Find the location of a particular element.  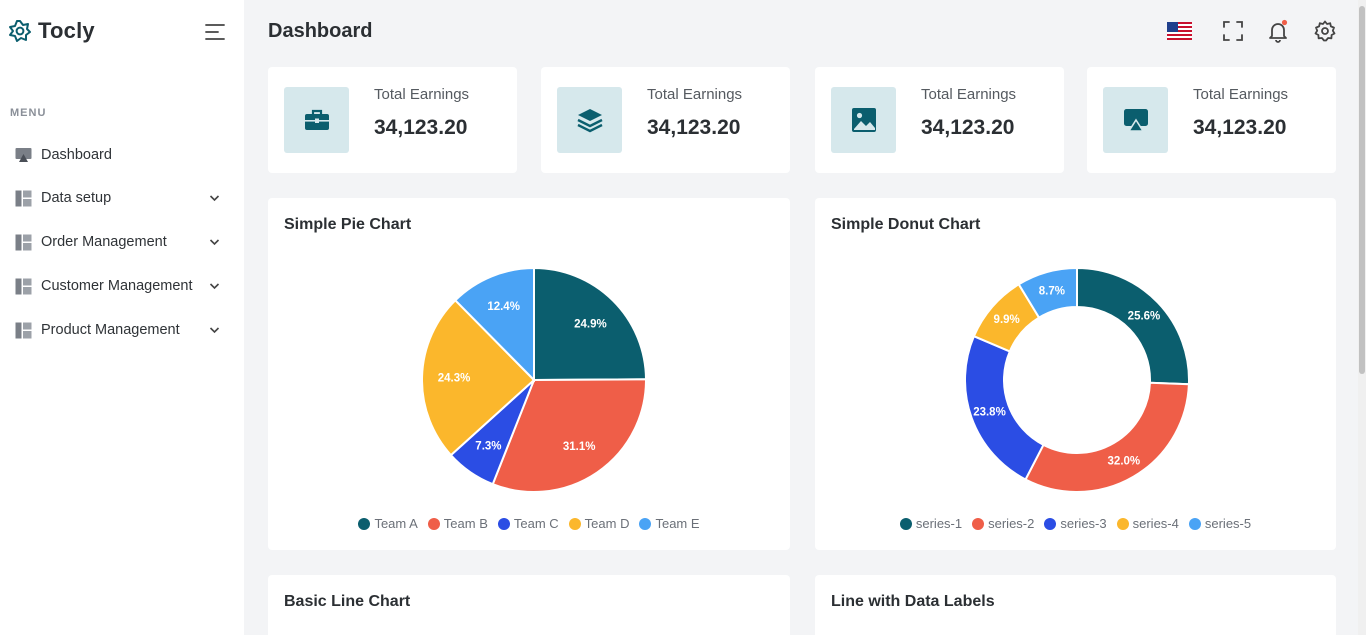

brand: Tocly is located at coordinates (51, 31).